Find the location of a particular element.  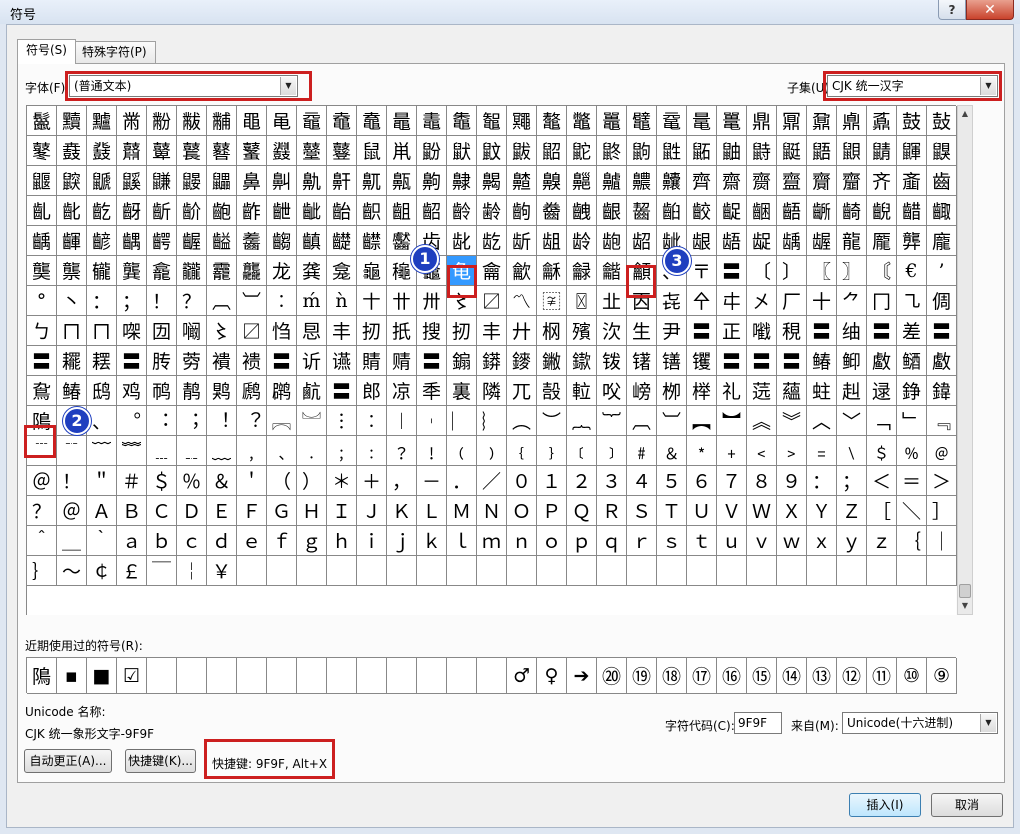

symbol-cell: 㭎 is located at coordinates (552, 331).